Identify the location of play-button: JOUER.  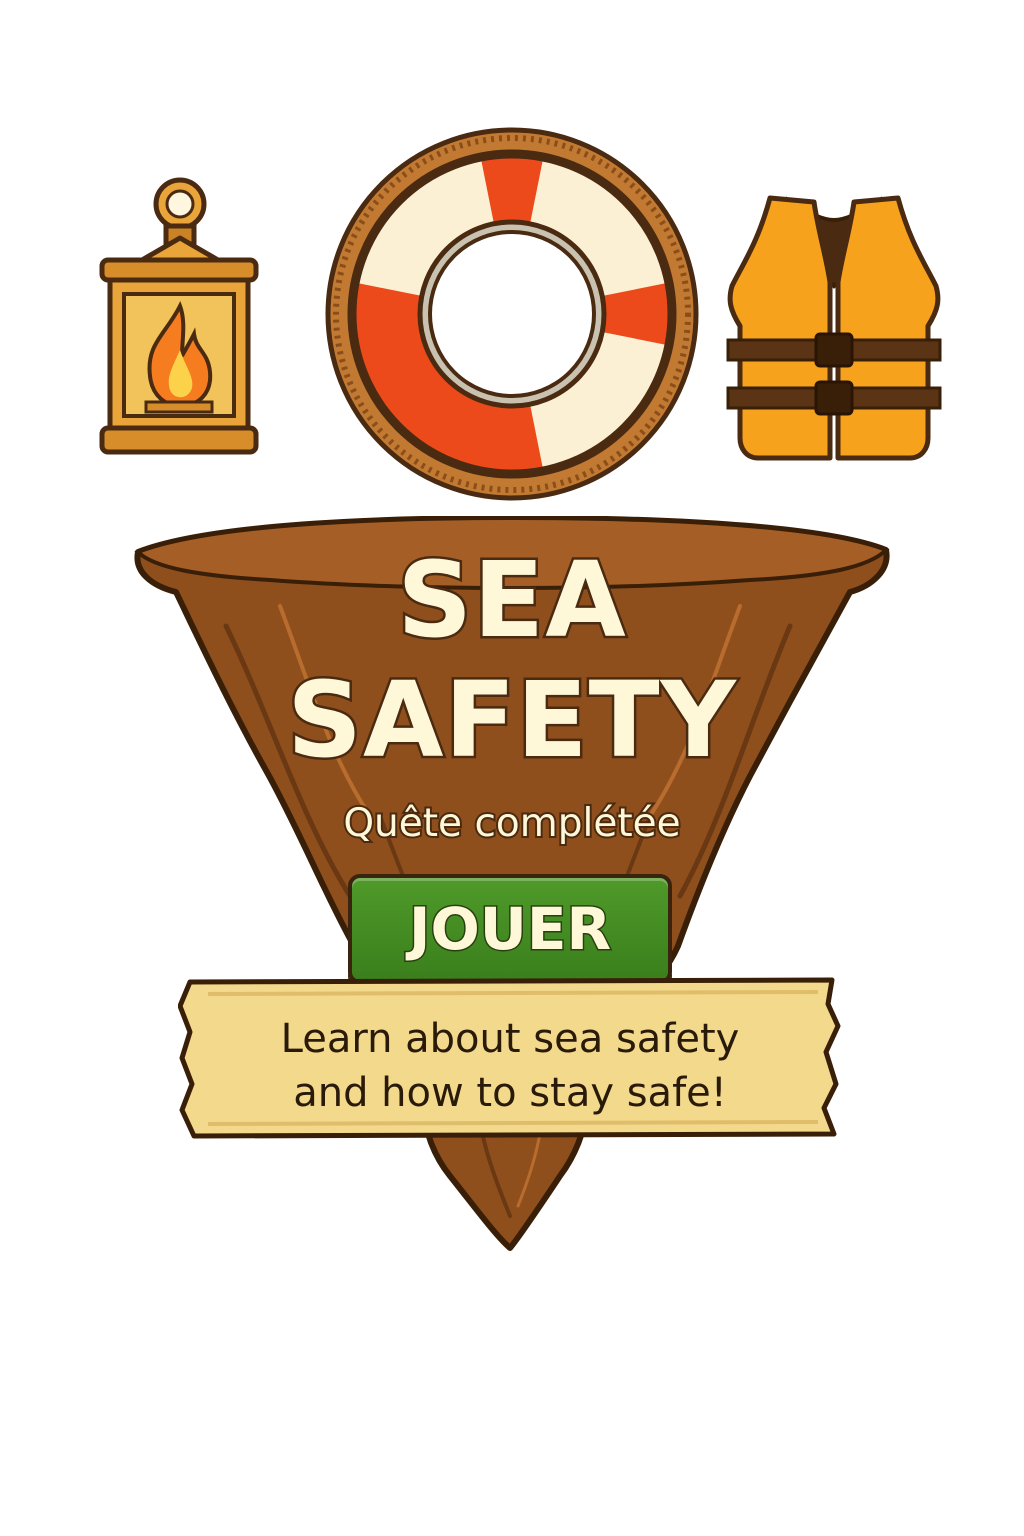
(510, 929).